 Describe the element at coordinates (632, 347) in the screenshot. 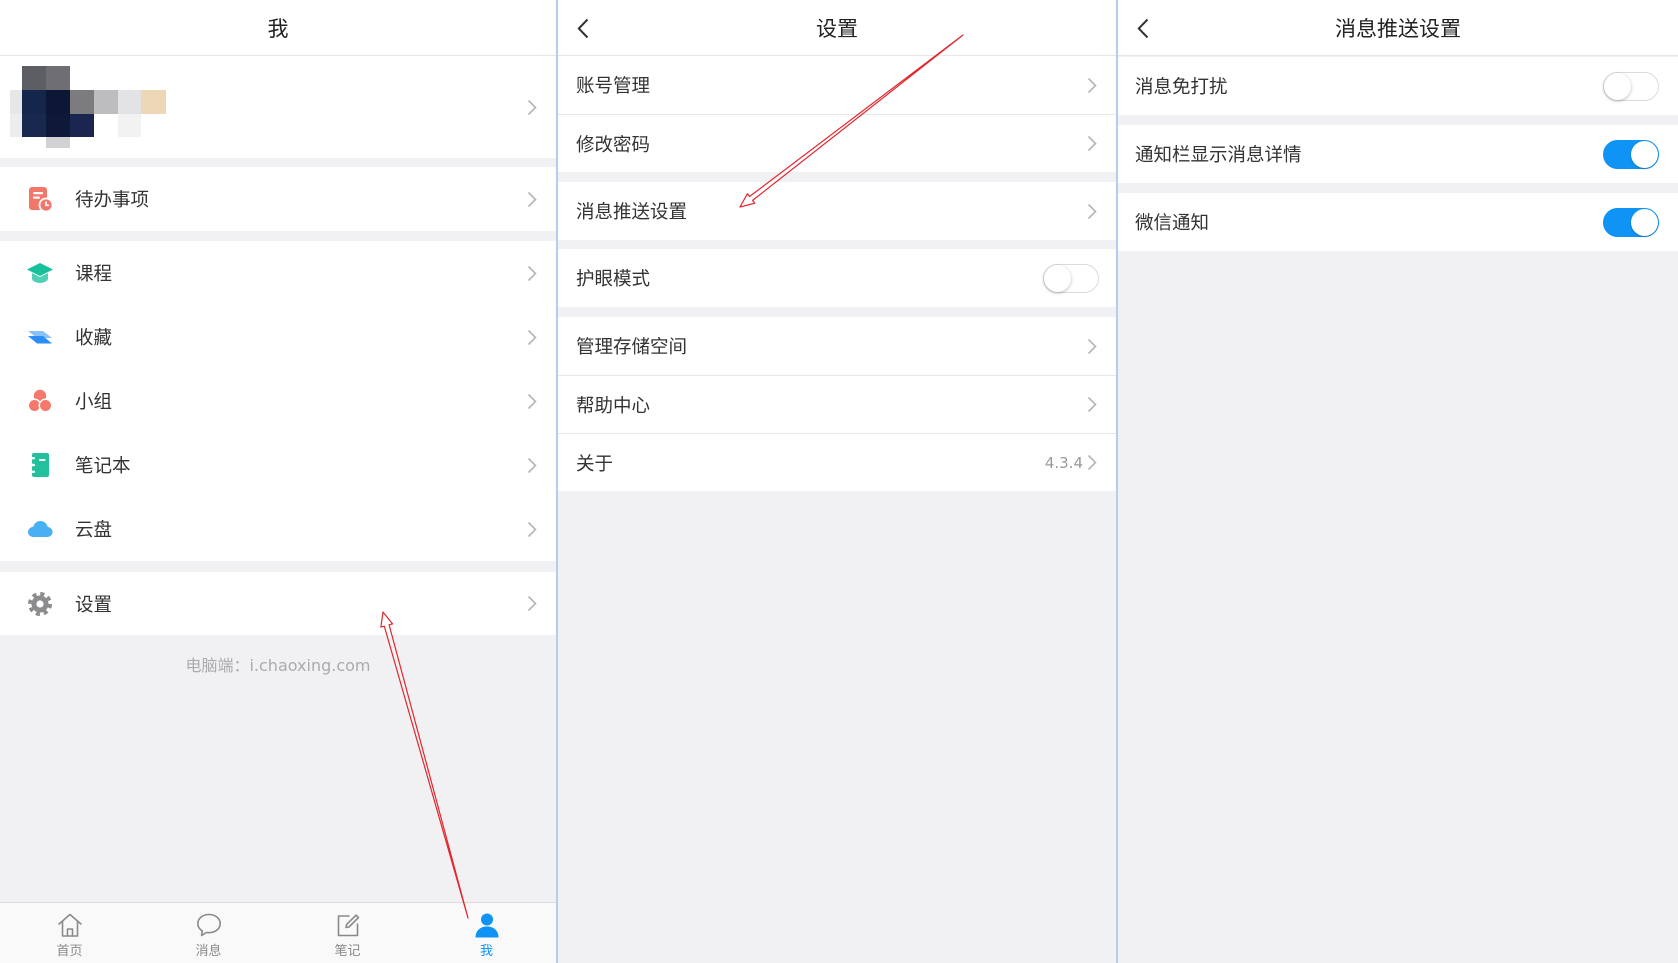

I see `settings-item-label: 管理存储空间` at that location.